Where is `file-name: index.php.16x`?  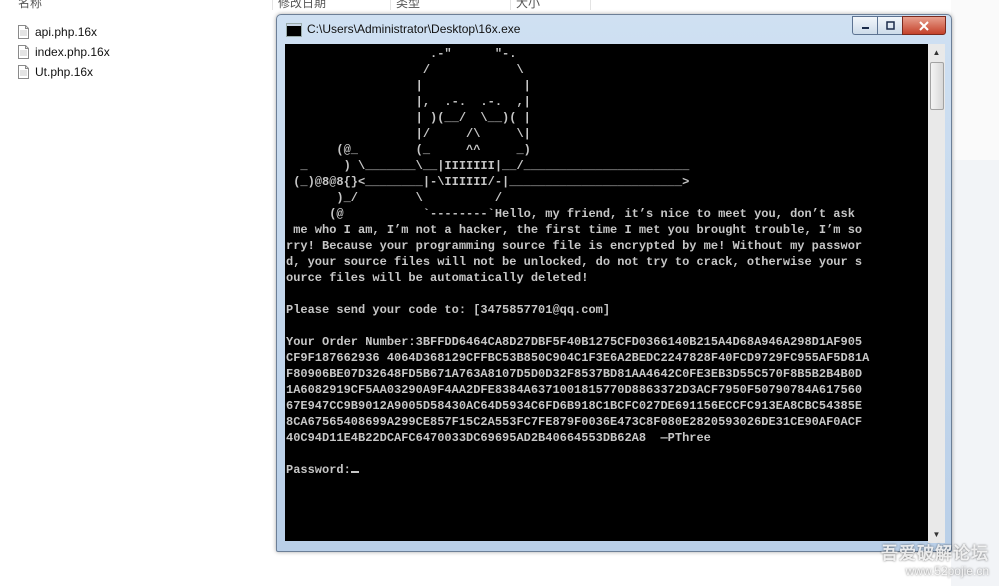 file-name: index.php.16x is located at coordinates (72, 52).